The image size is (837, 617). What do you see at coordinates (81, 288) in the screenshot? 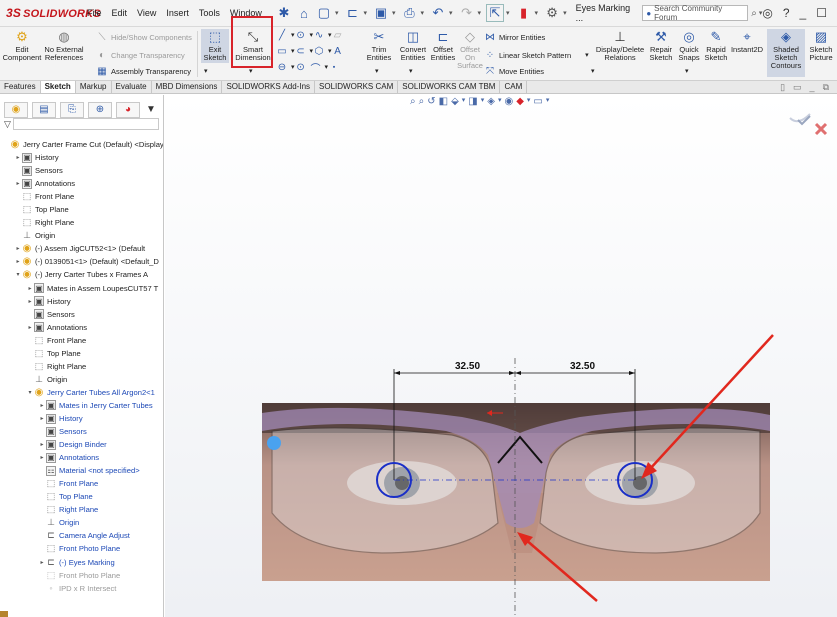
I see `tree-item: ▸ ▣ Mates in Assem LoupesCUT57 T` at bounding box center [81, 288].